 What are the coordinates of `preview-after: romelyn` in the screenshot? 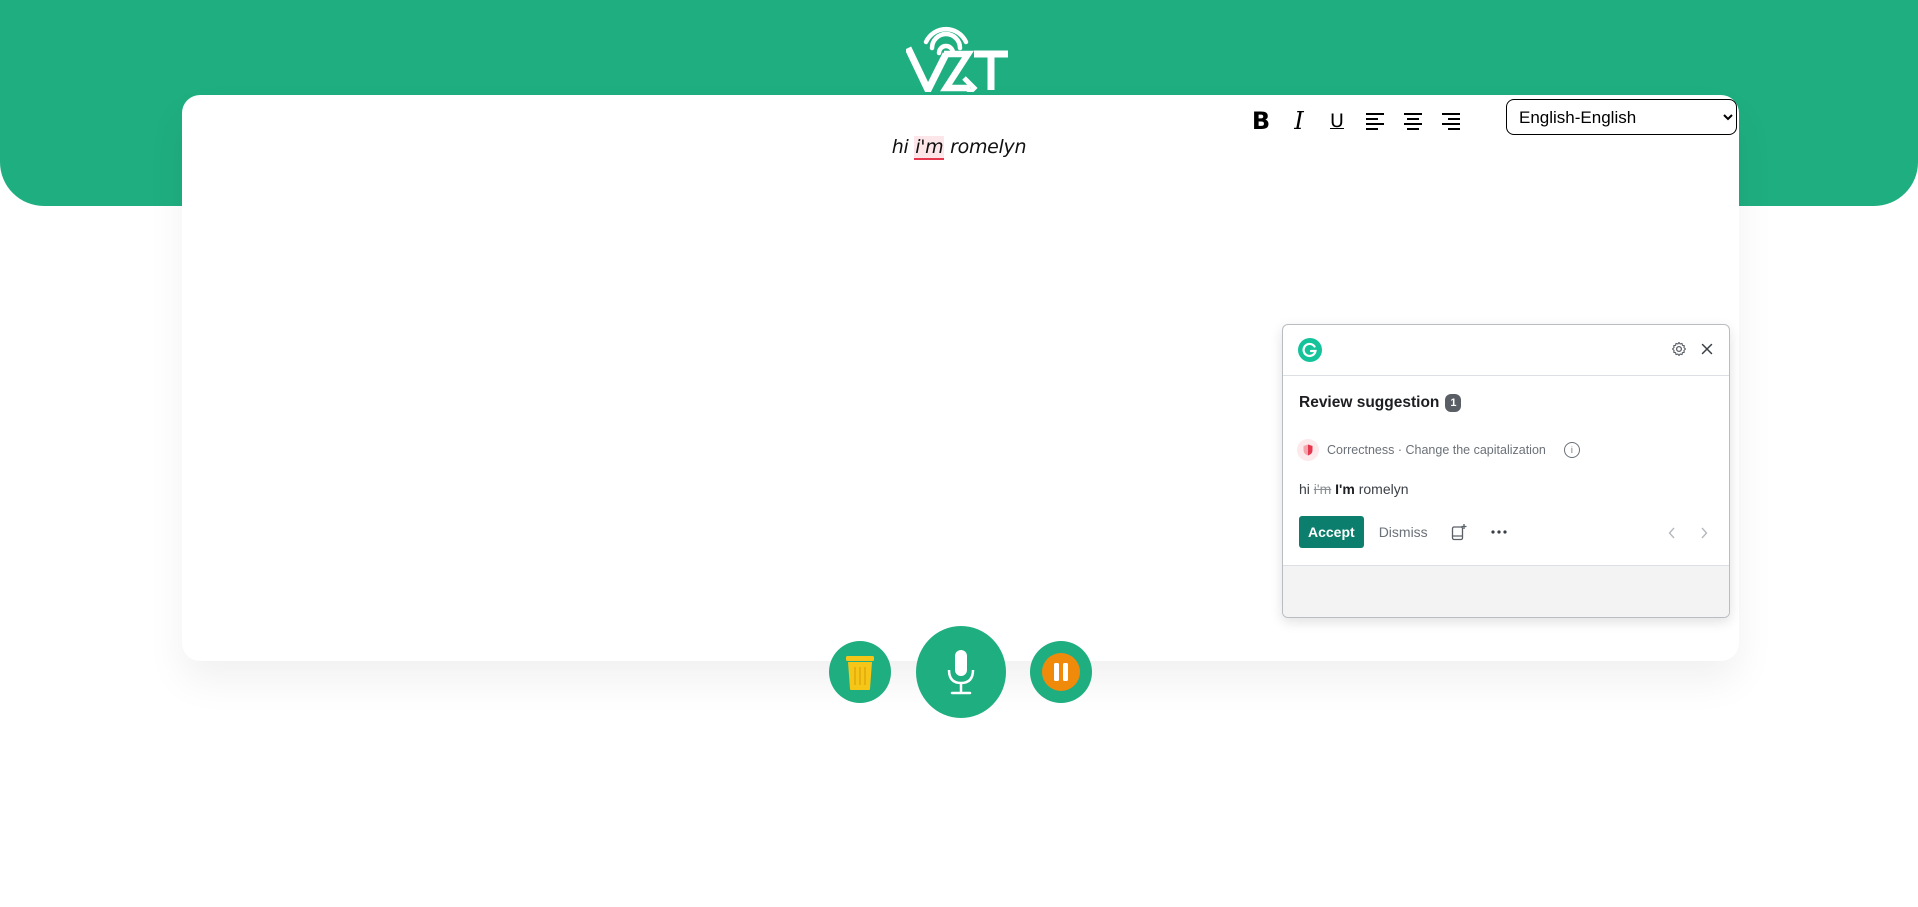 It's located at (1381, 489).